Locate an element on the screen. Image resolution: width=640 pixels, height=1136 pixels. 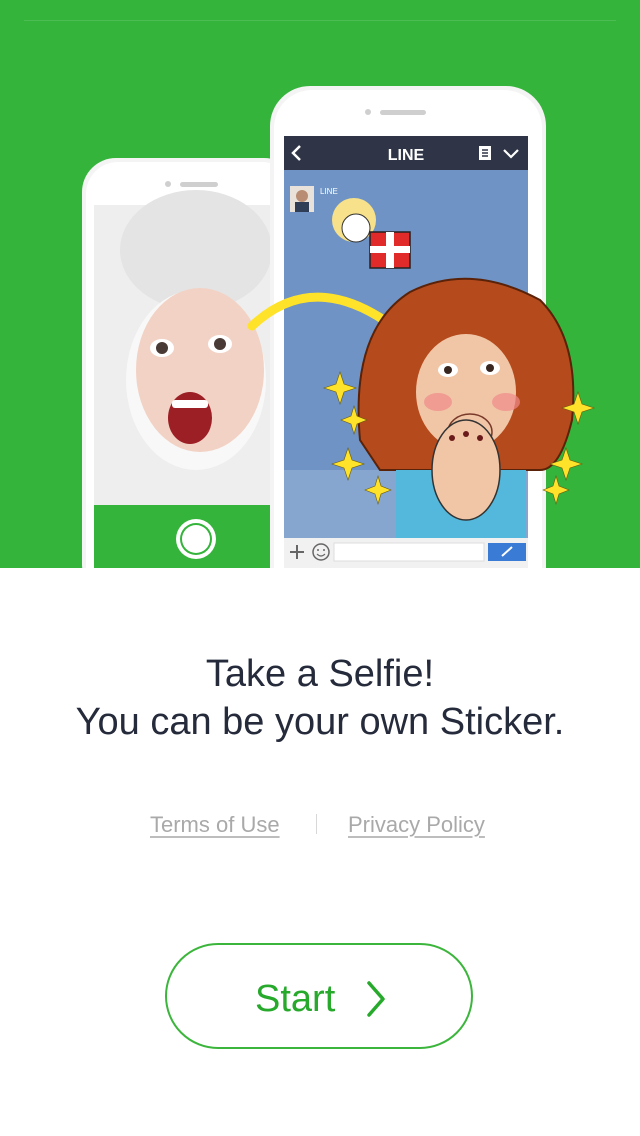
chat-input-field is located at coordinates (409, 552).